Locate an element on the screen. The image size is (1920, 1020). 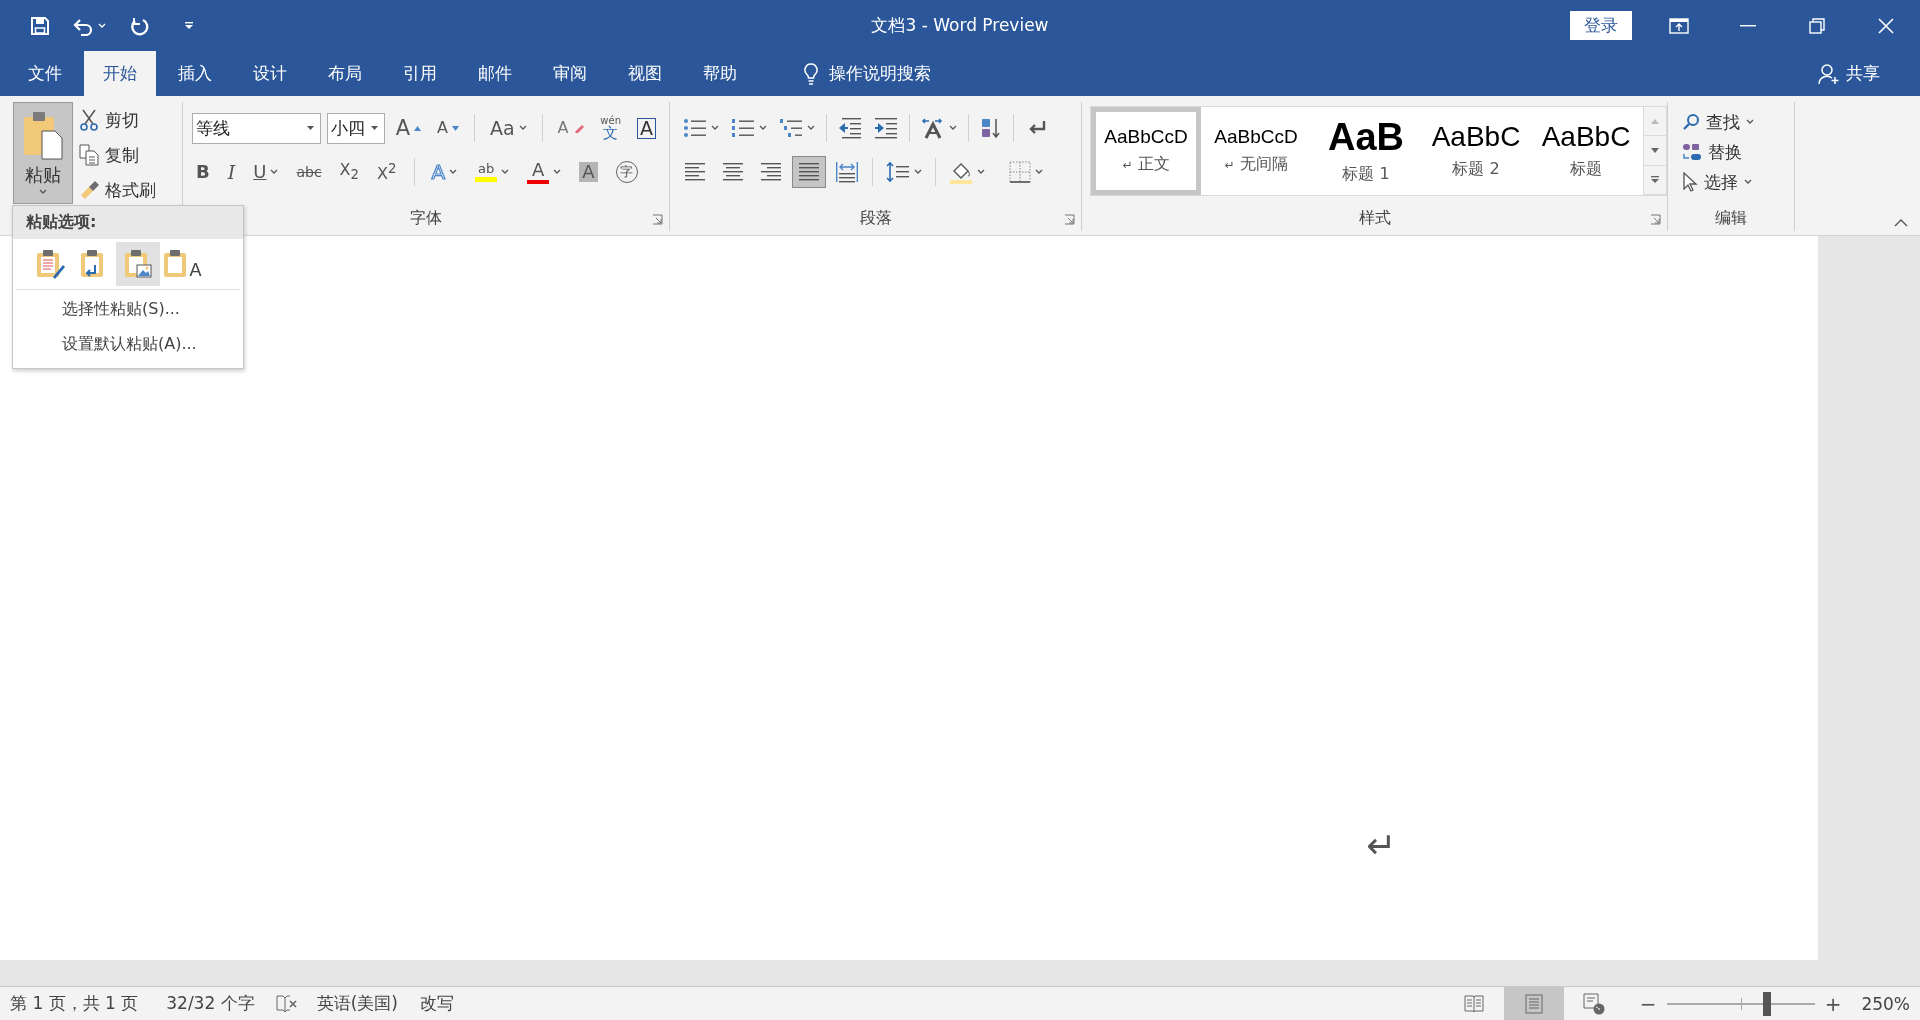
share-button: 共享 is located at coordinates (1849, 73).